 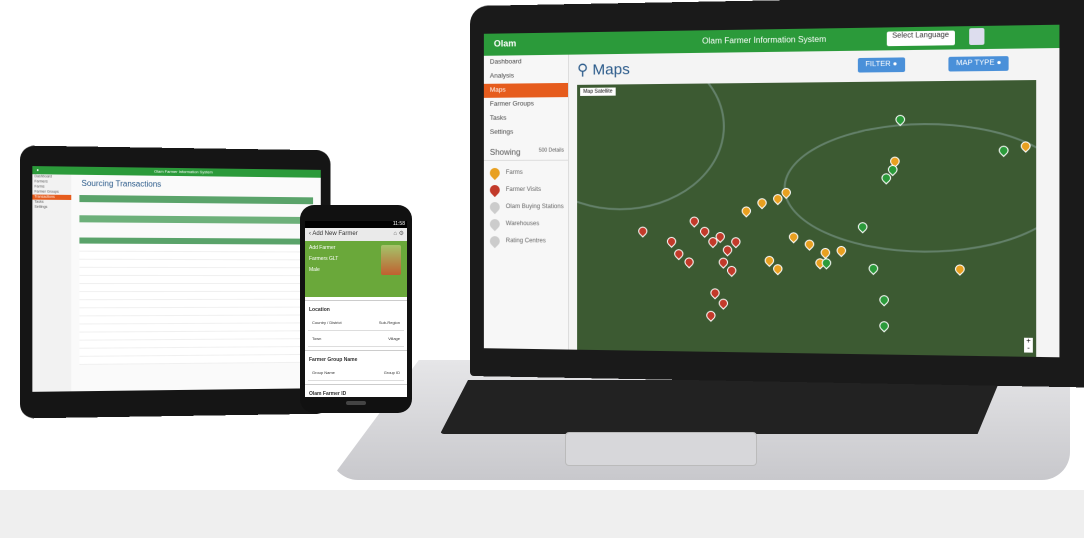 I want to click on sidebar-item-farmer-groups: Farmer Groups, so click(x=526, y=104).